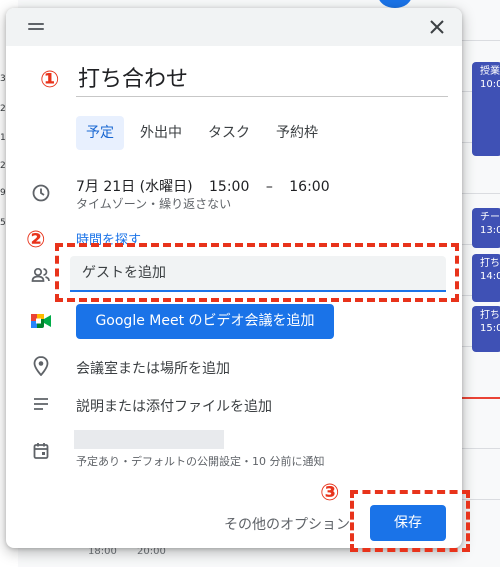 This screenshot has height=567, width=500. I want to click on current-time-line, so click(481, 398).